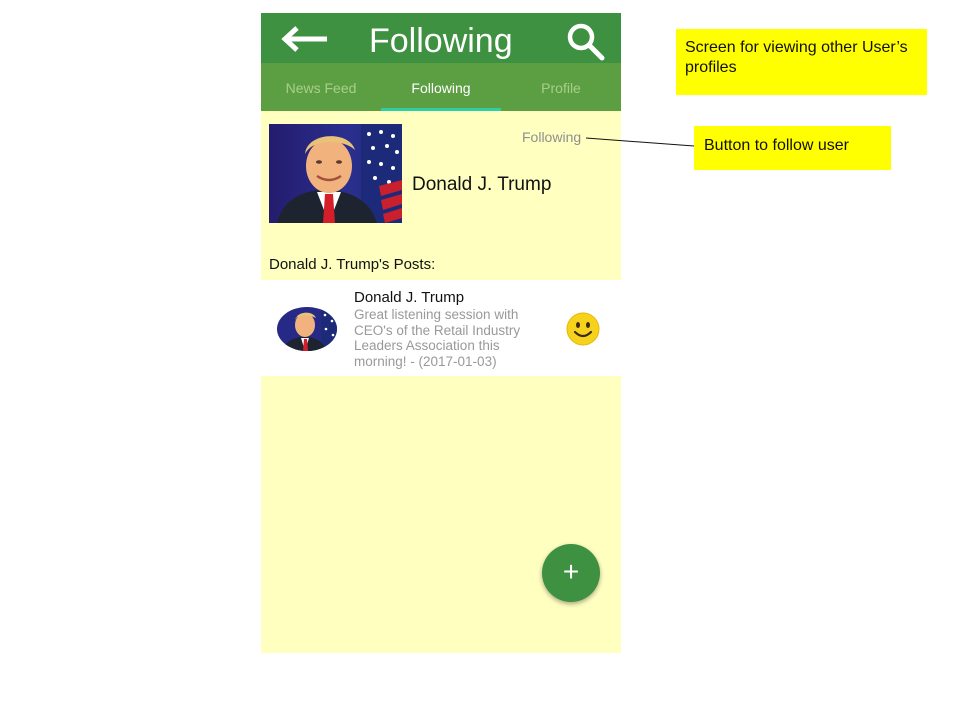 This screenshot has width=960, height=720. Describe the element at coordinates (441, 41) in the screenshot. I see `page-title: Following` at that location.